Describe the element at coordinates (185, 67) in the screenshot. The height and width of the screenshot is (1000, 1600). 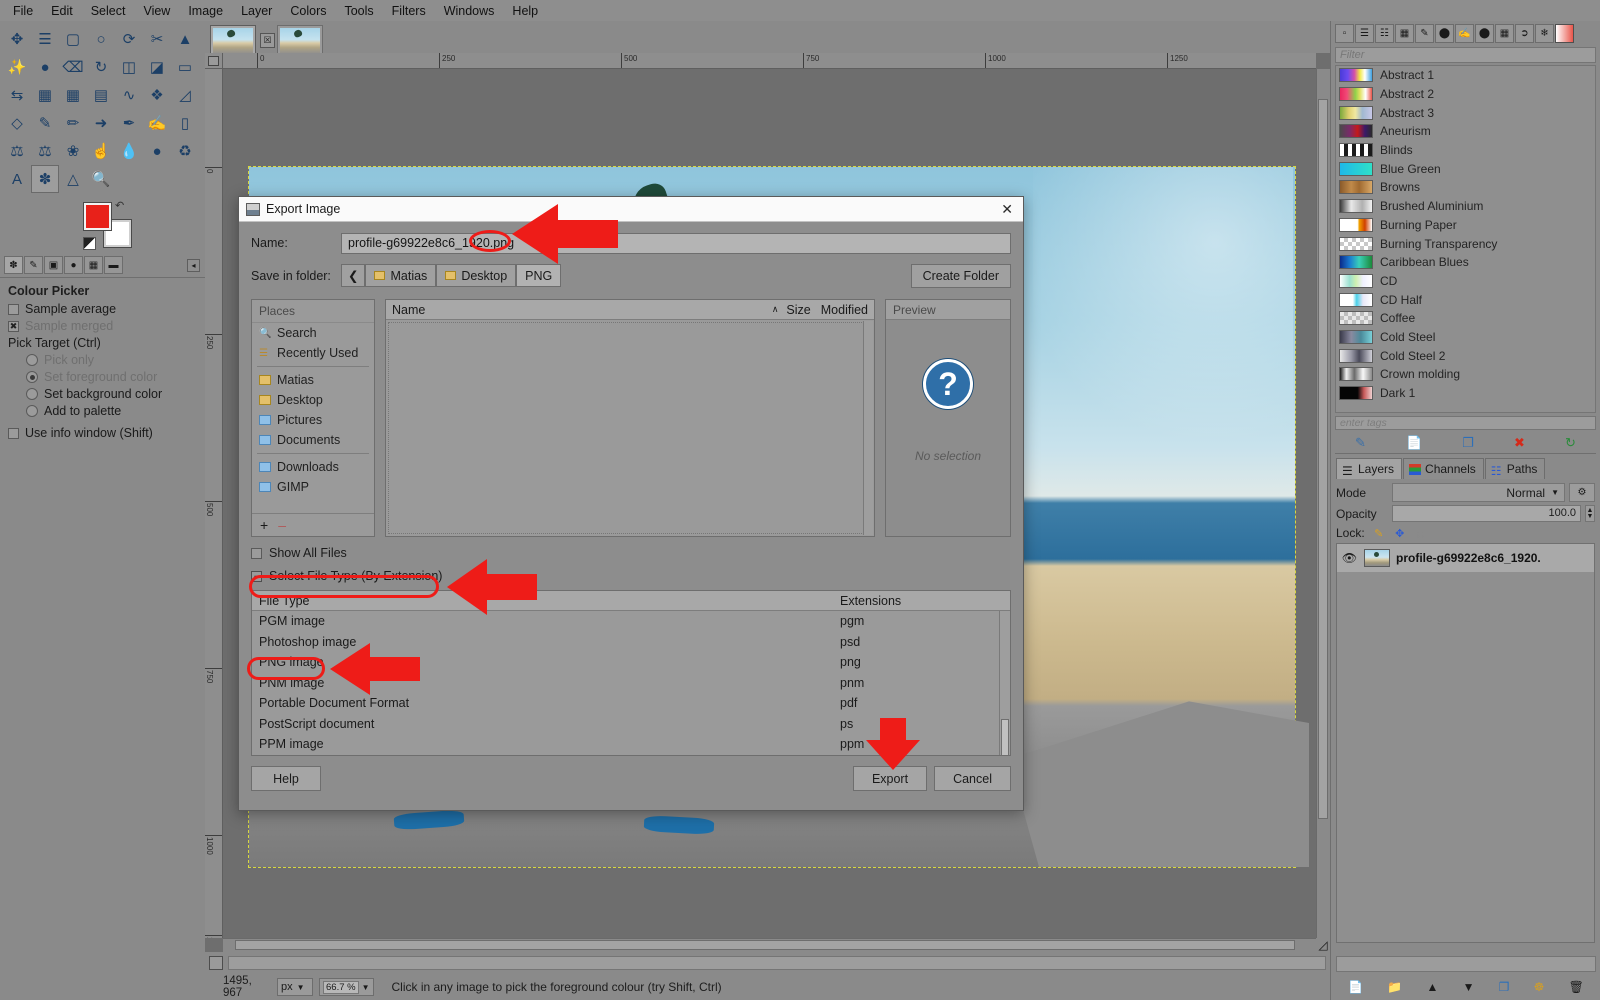
I see `perspective-tool-icon: ▭` at that location.